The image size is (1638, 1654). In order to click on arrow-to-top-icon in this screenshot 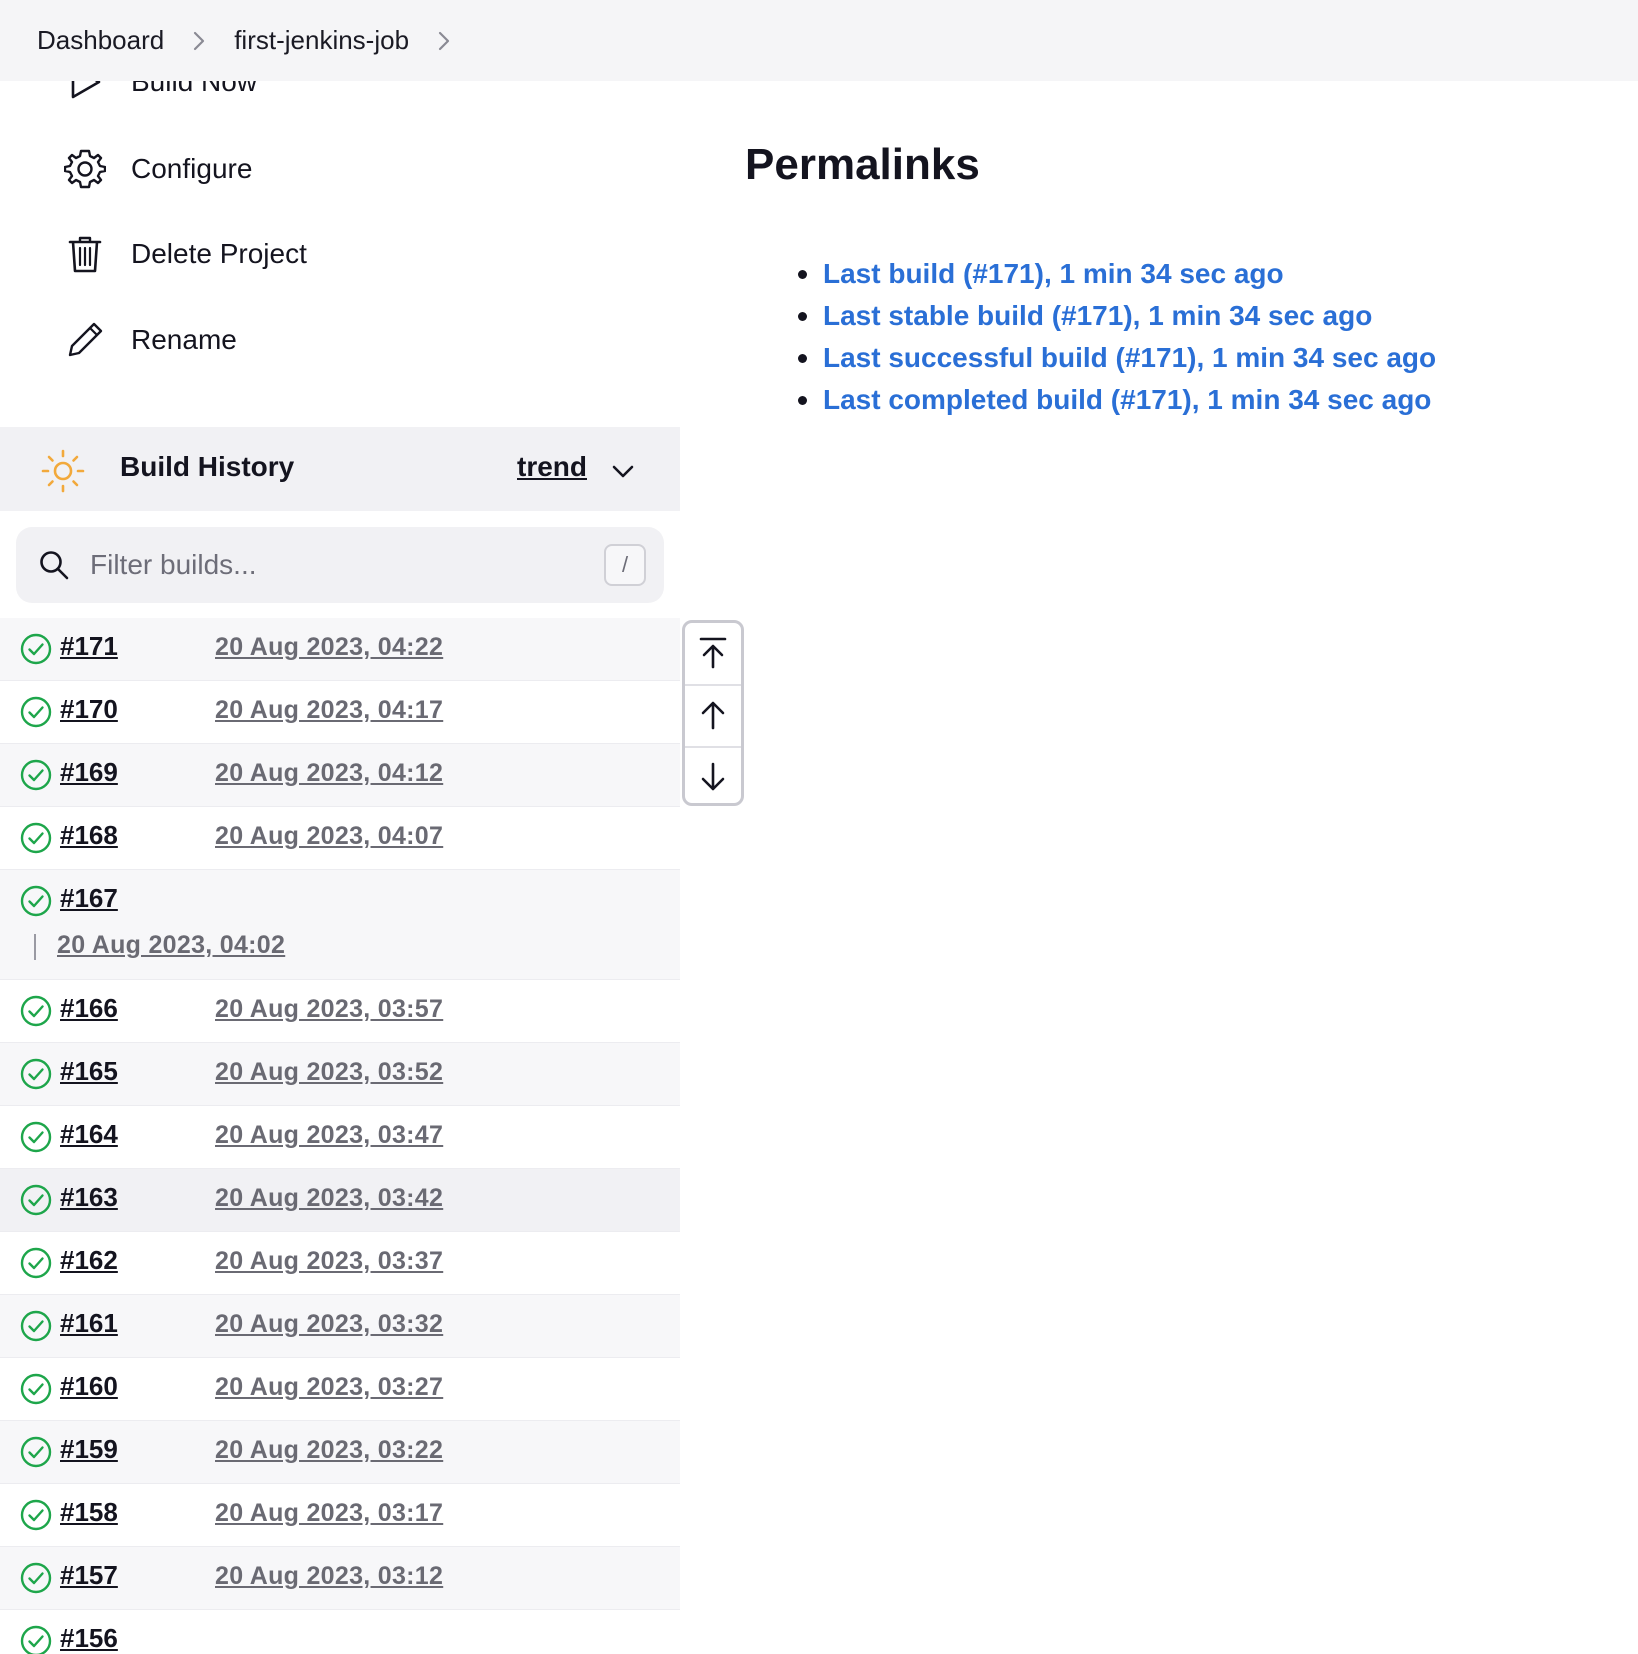, I will do `click(713, 653)`.